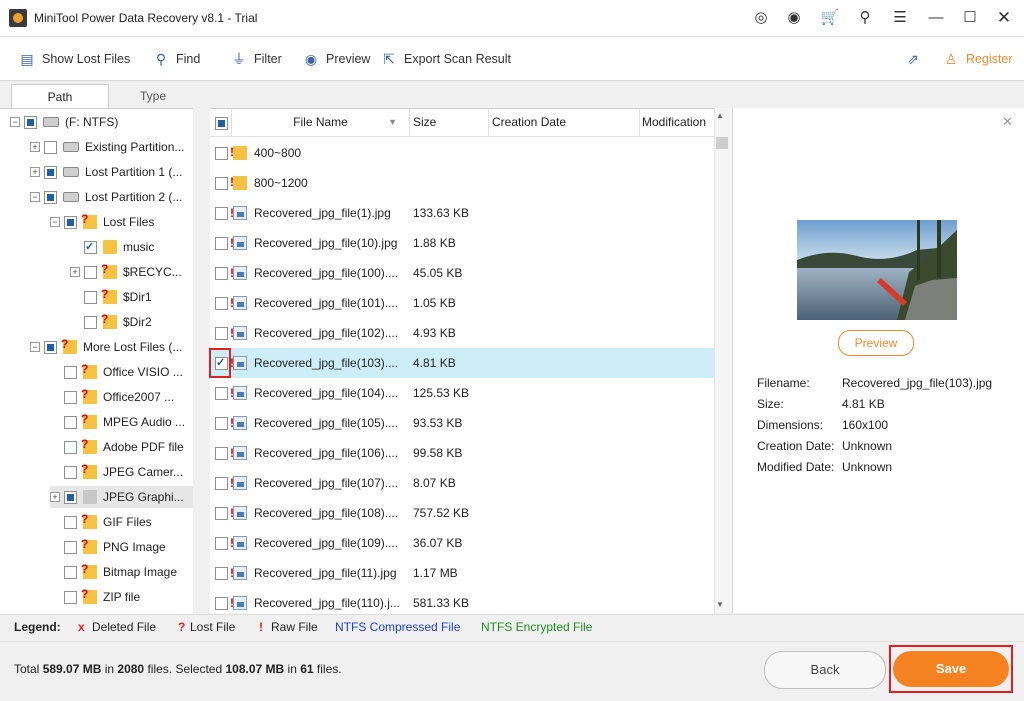 This screenshot has height=701, width=1024. Describe the element at coordinates (794, 18) in the screenshot. I see `support-icon: ◉` at that location.